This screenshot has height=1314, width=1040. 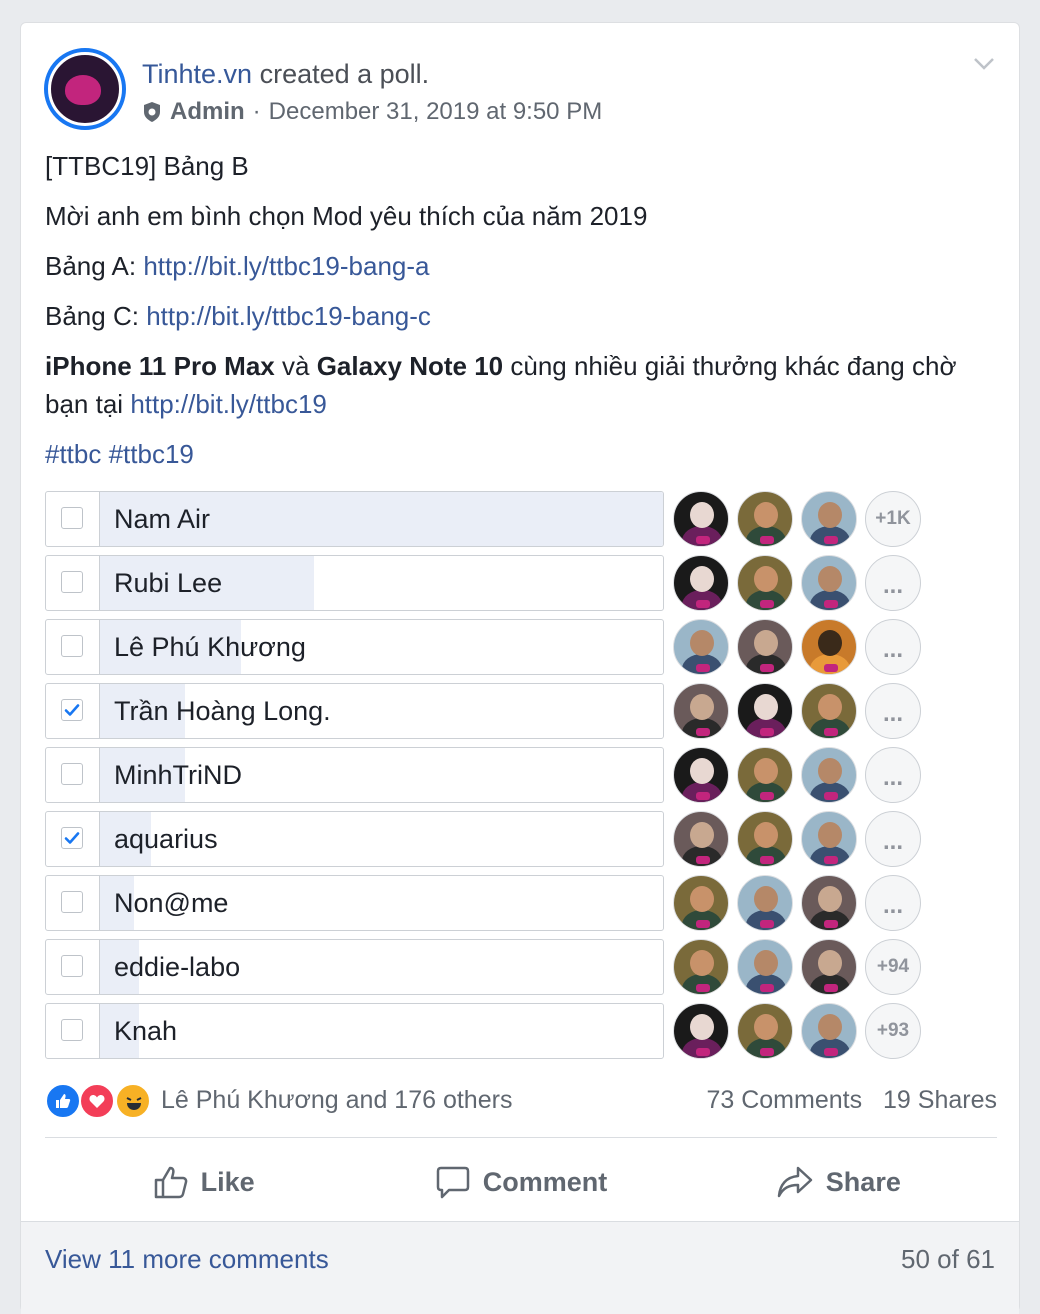 I want to click on action-bar: Like Comment Share, so click(x=521, y=1182).